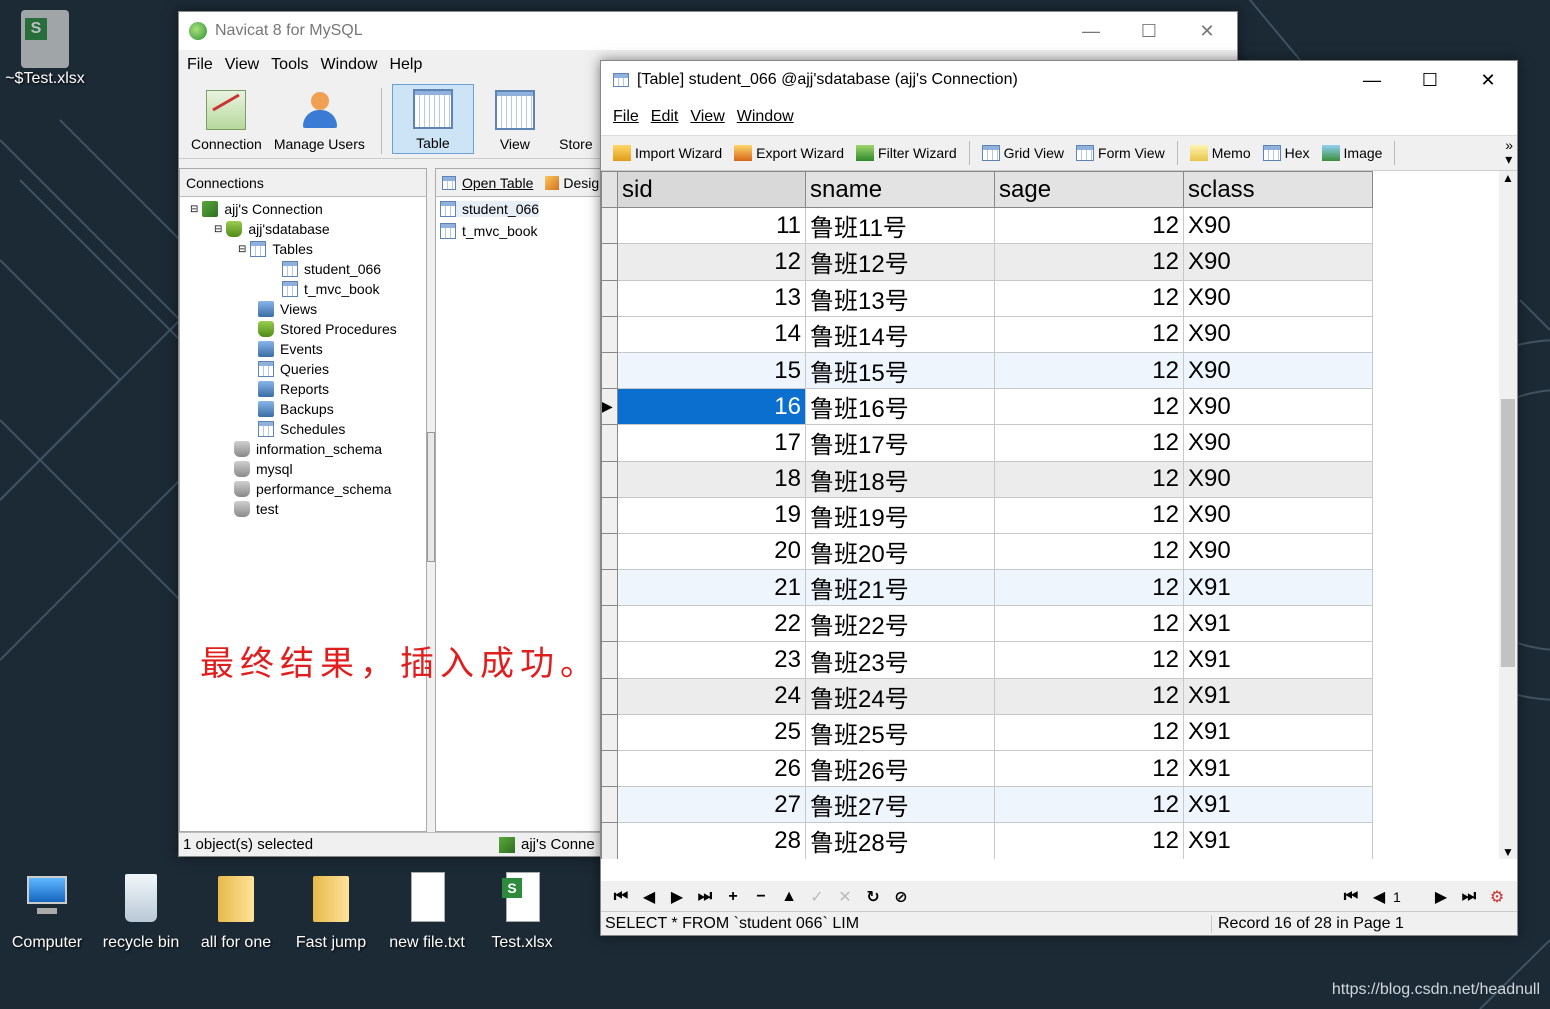 This screenshot has width=1550, height=1009. What do you see at coordinates (1508, 852) in the screenshot?
I see `scroll-down-icon: ▼` at bounding box center [1508, 852].